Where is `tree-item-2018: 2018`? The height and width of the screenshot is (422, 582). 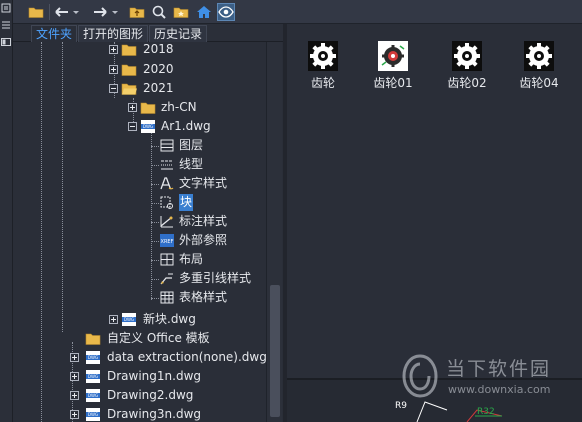
tree-item-2018: 2018 is located at coordinates (139, 50).